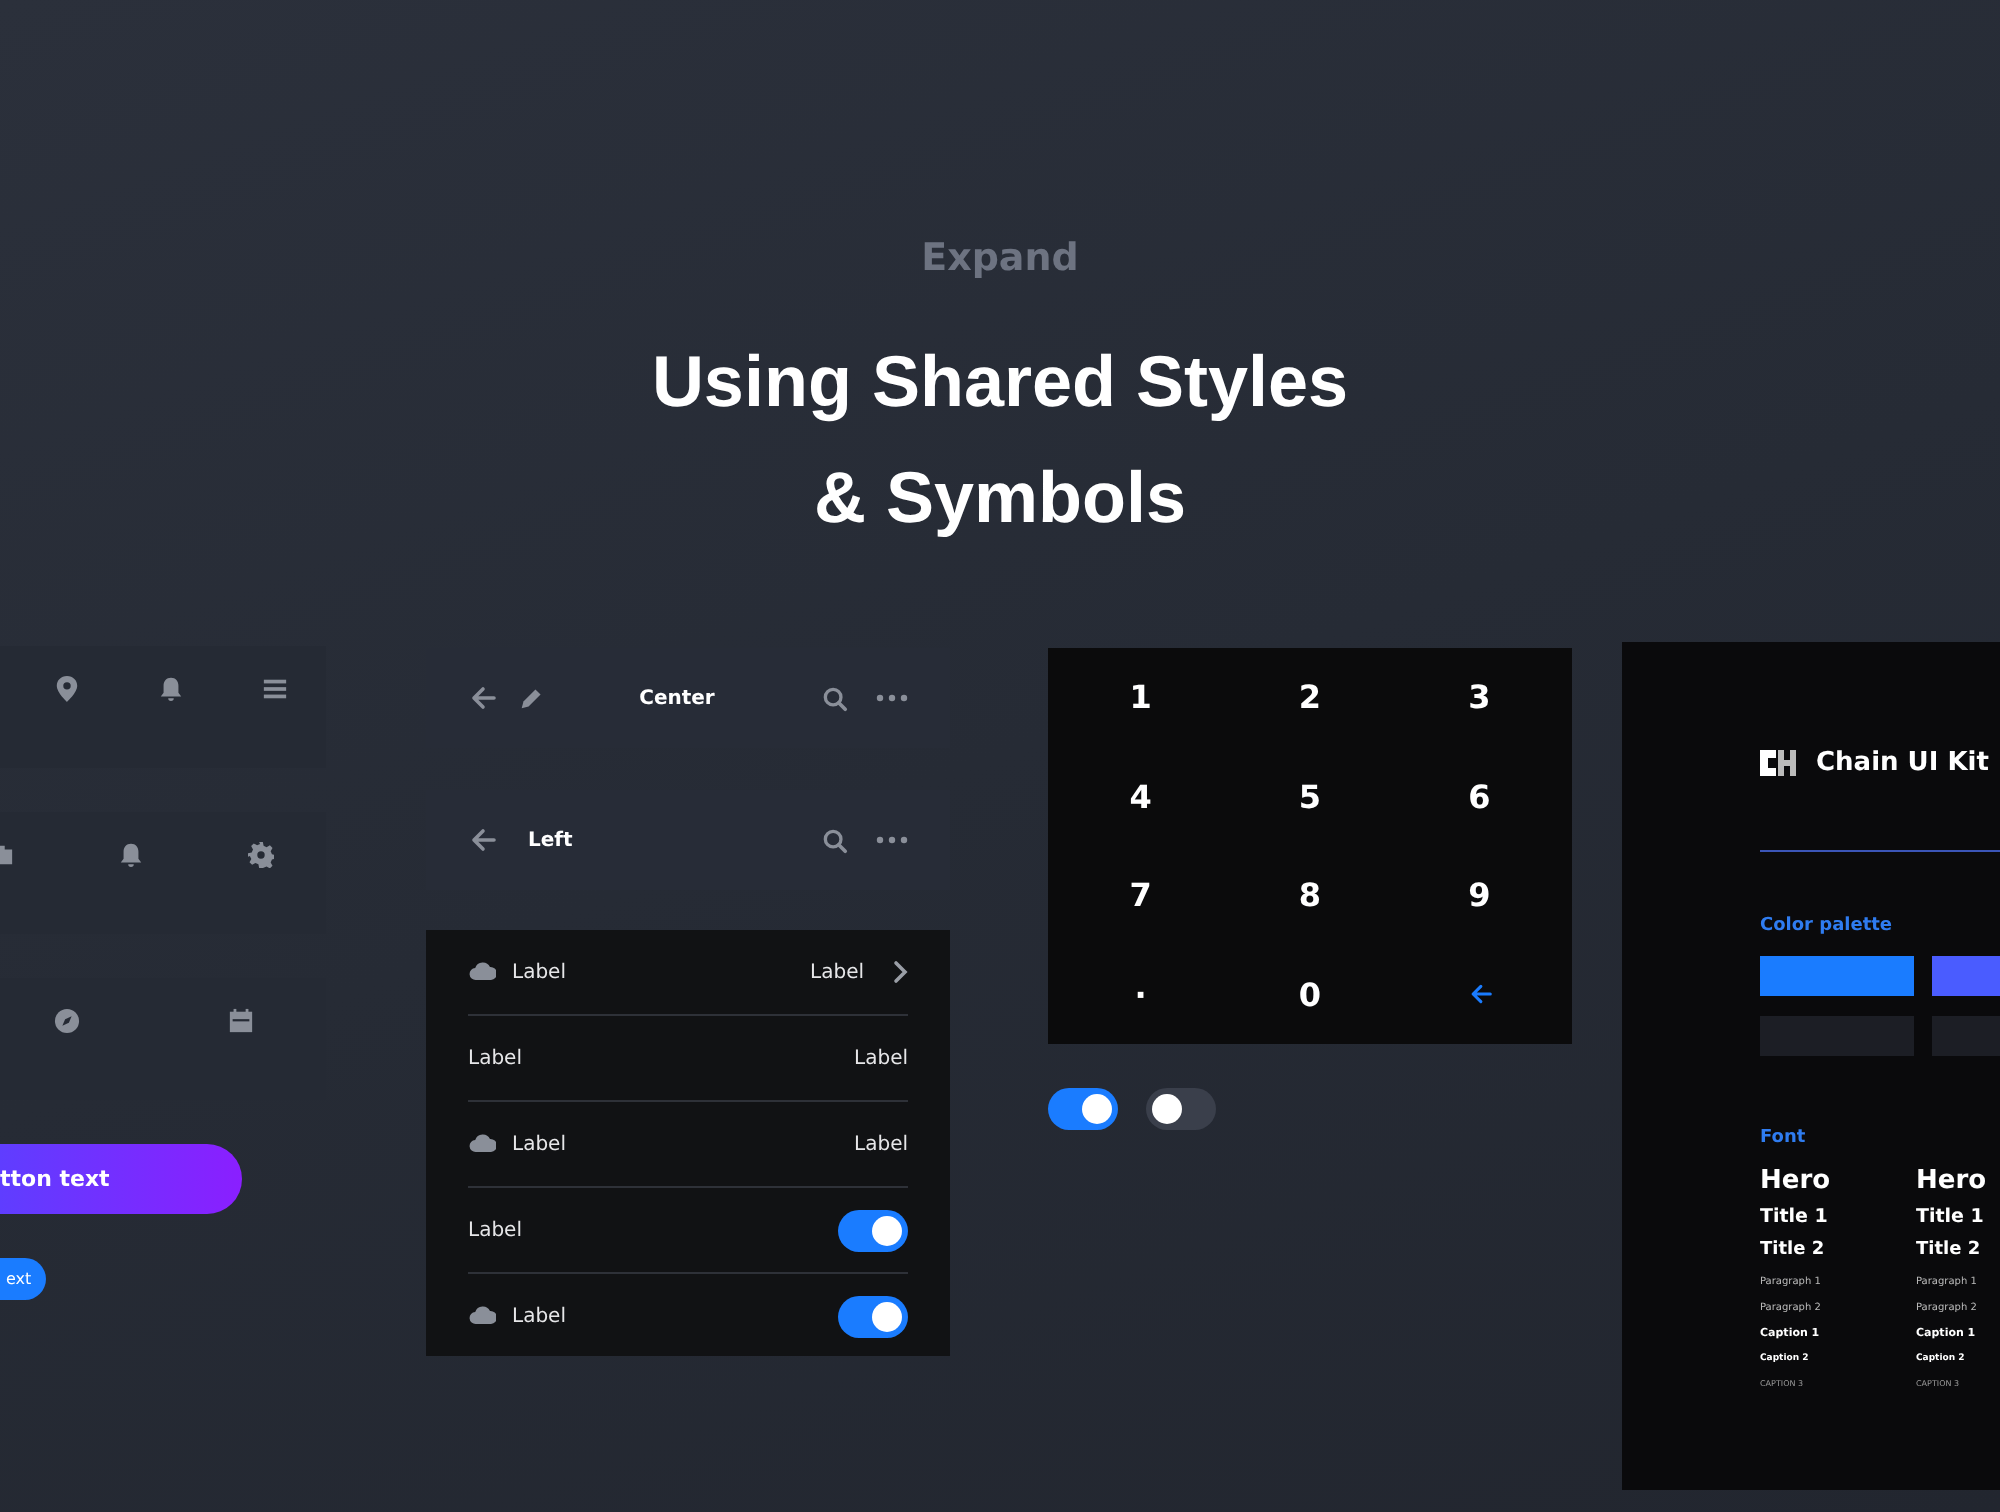  Describe the element at coordinates (240, 1021) in the screenshot. I see `calendar-icon` at that location.